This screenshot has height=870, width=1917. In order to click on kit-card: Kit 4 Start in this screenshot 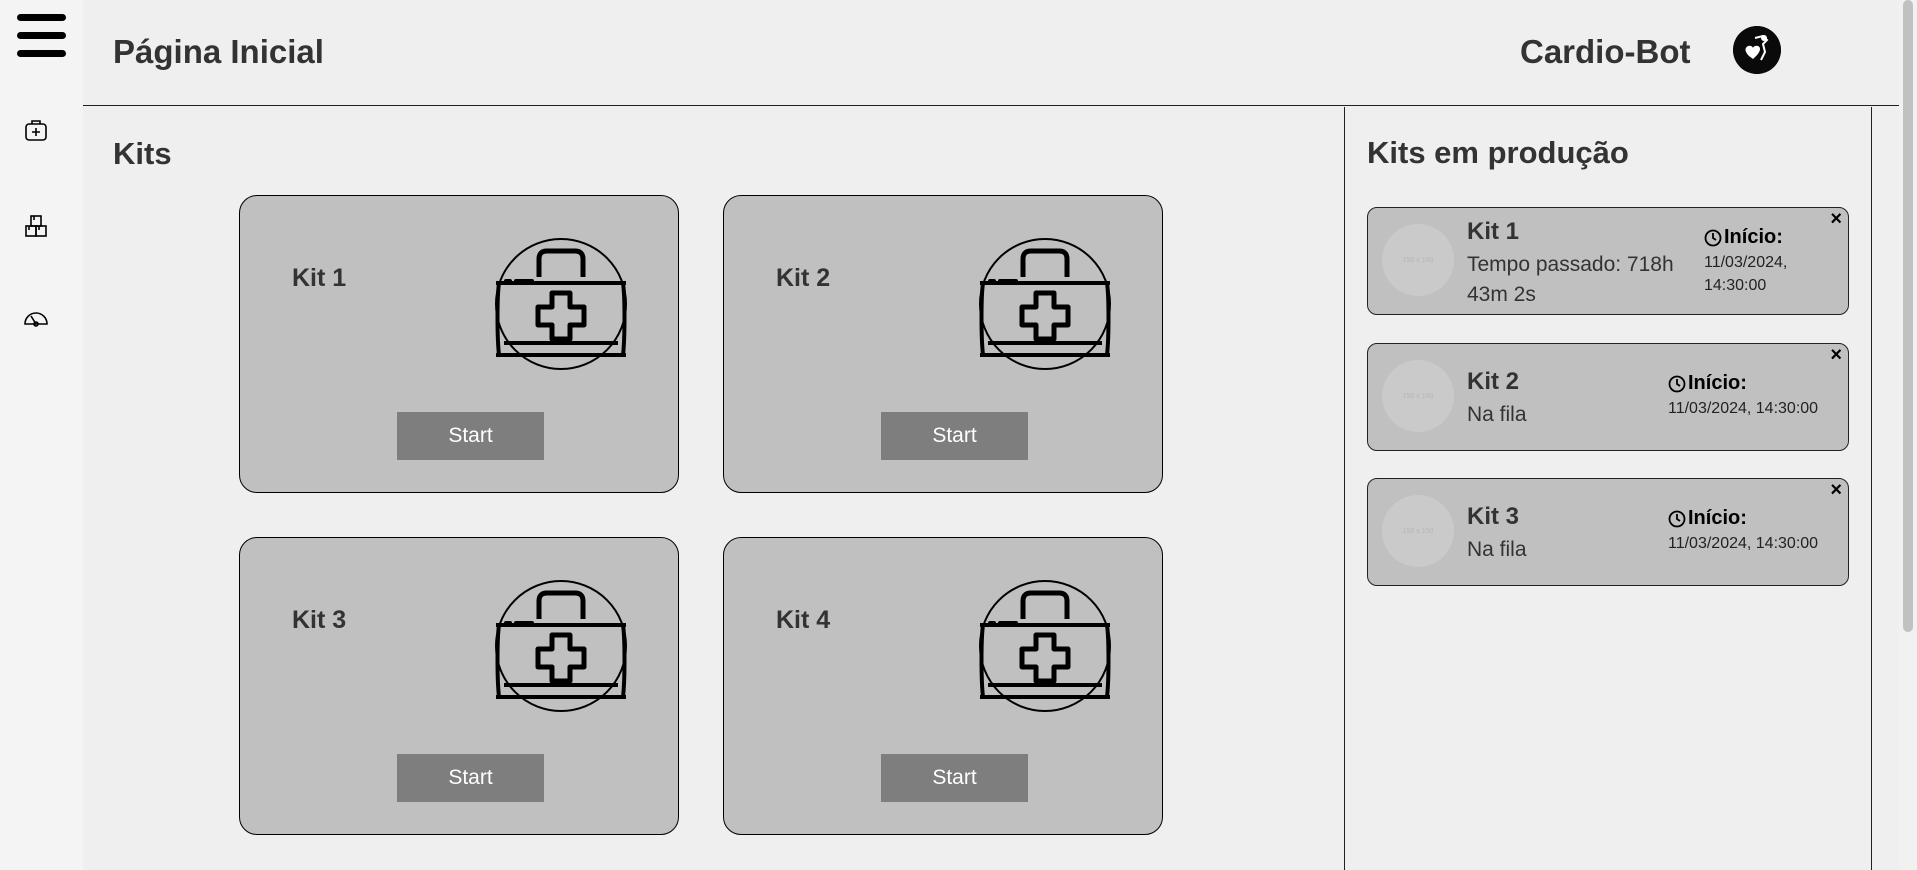, I will do `click(943, 686)`.